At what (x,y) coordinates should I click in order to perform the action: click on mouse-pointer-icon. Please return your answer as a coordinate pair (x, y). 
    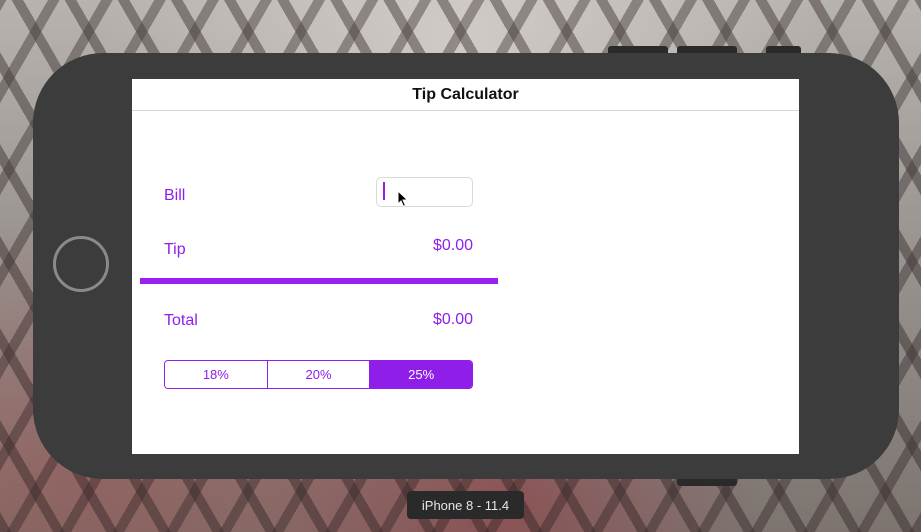
    Looking at the image, I should click on (403, 199).